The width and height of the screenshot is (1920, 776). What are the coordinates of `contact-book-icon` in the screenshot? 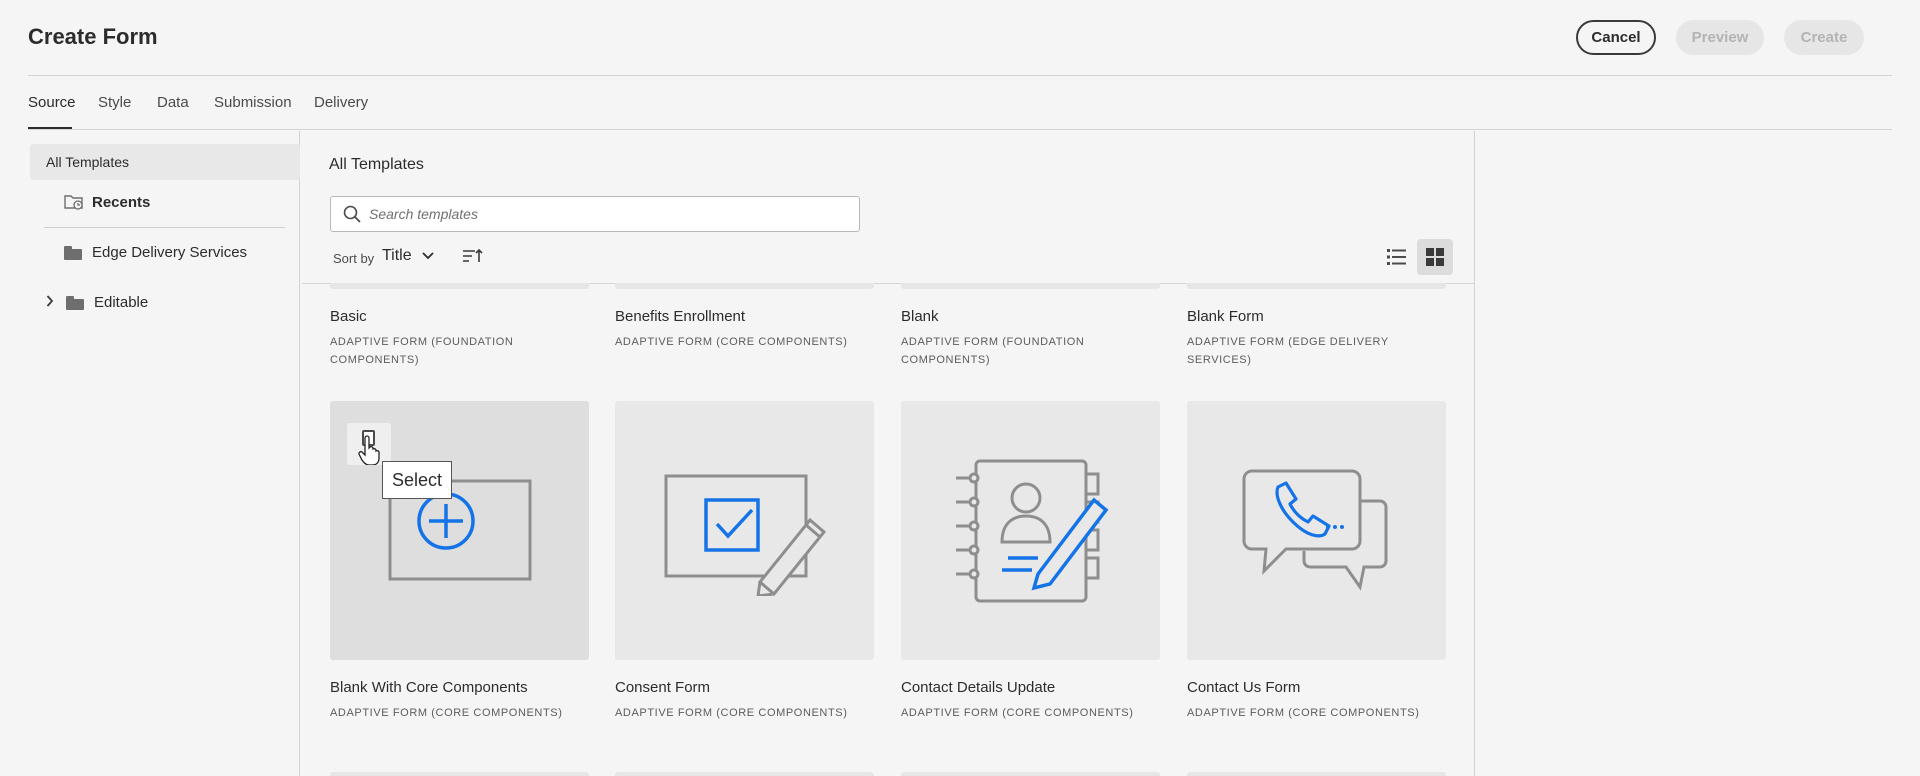 It's located at (1031, 530).